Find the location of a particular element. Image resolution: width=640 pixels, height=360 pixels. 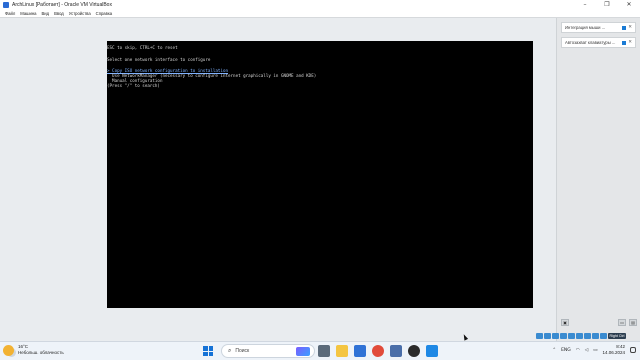

notification-keyboard-capture: Автозахват клавиатуры ... ✕ is located at coordinates (598, 42).